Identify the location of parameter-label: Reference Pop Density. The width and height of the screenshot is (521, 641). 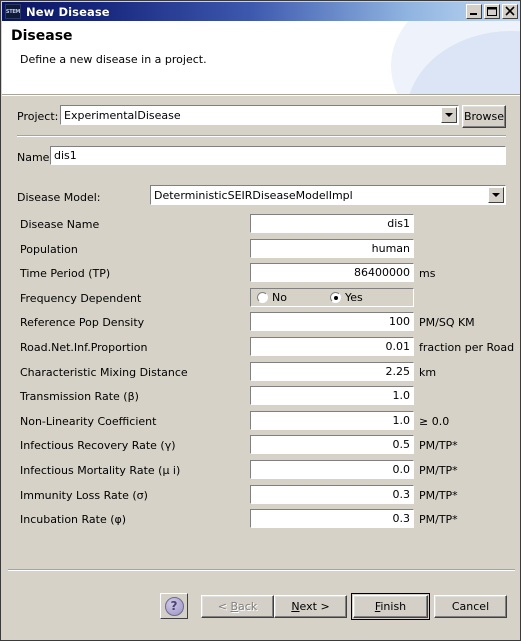
(82, 322).